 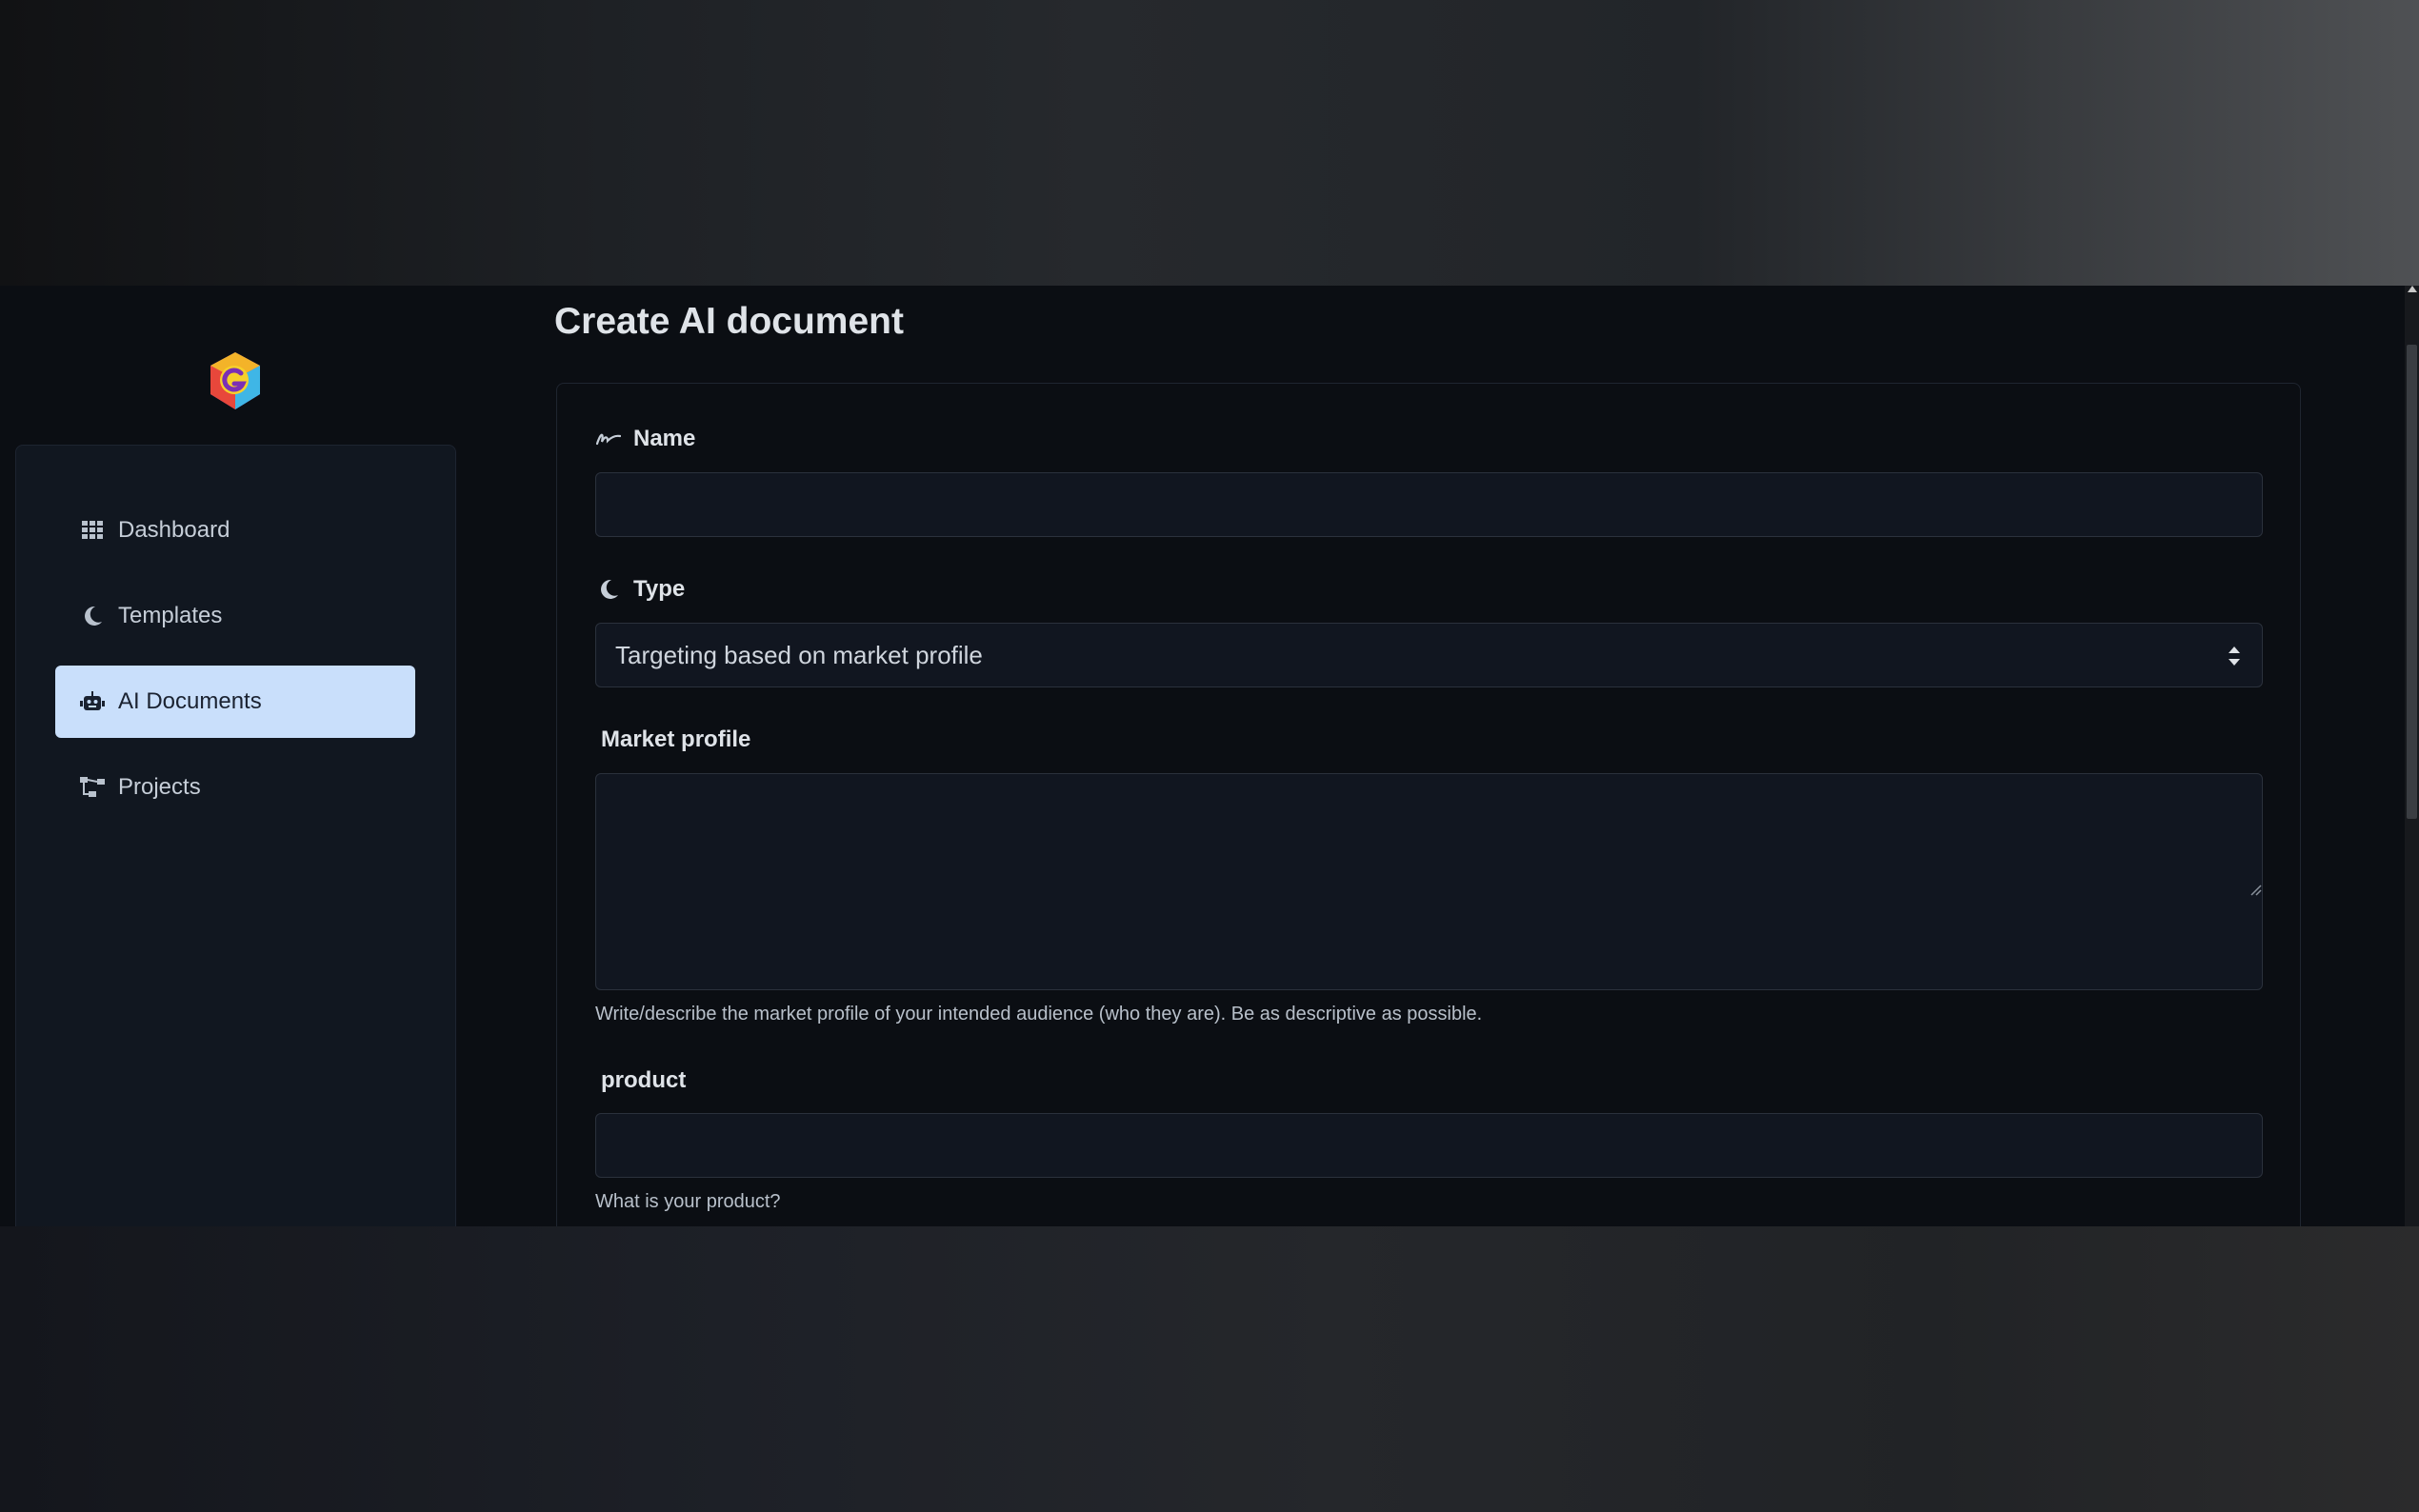 I want to click on sidebar-item-dashboard: Dashboard, so click(x=235, y=530).